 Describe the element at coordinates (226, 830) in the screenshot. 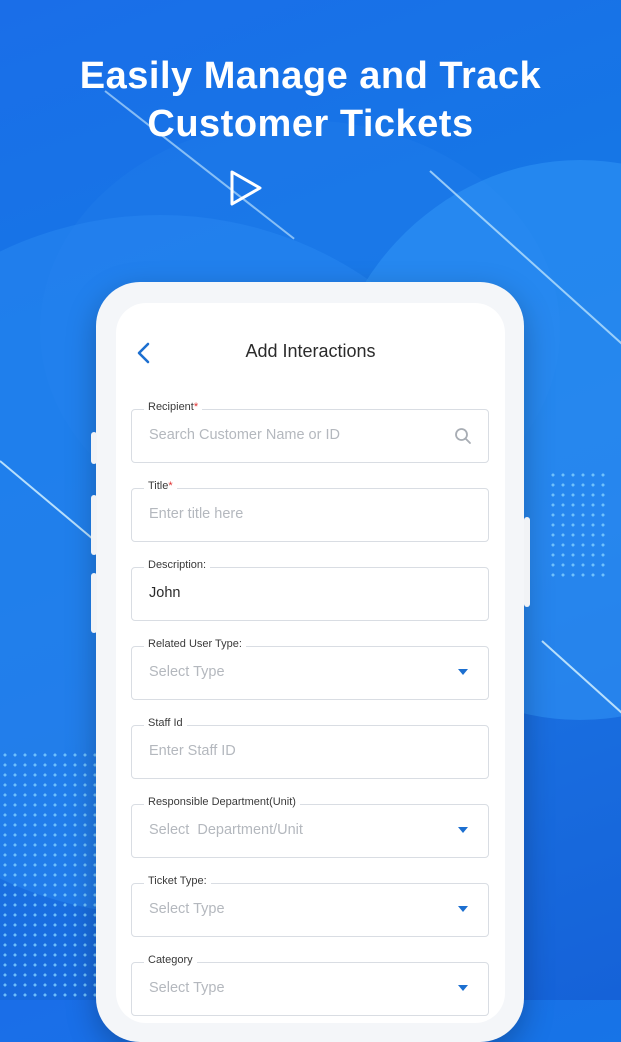

I see `responsible-department-value: Select Department/Unit` at that location.